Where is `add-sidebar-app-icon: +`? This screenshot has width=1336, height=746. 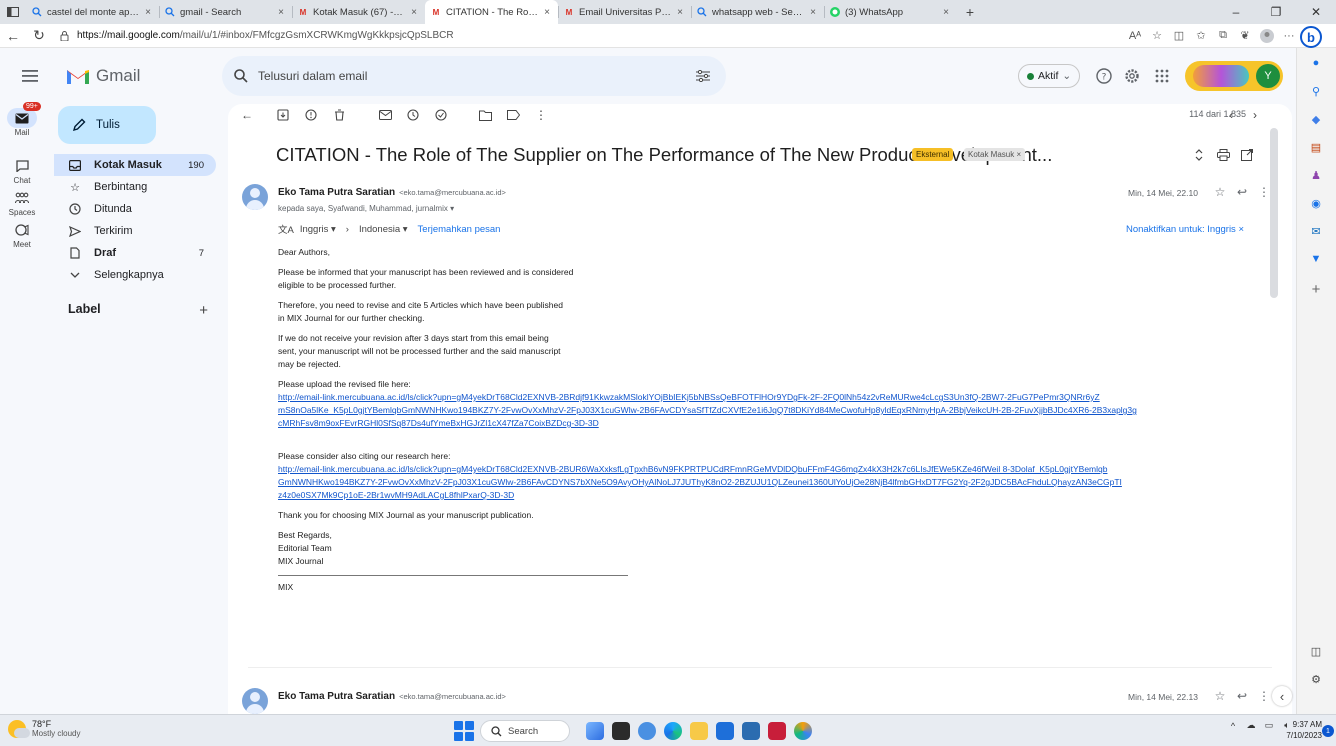 add-sidebar-app-icon: + is located at coordinates (1316, 289).